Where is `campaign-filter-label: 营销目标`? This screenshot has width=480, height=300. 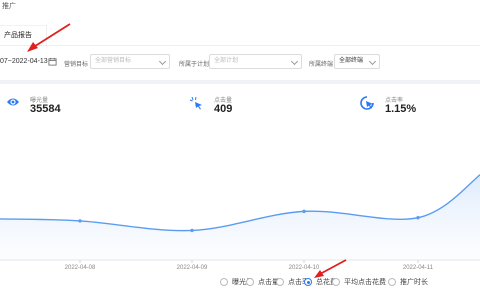 campaign-filter-label: 营销目标 is located at coordinates (76, 65).